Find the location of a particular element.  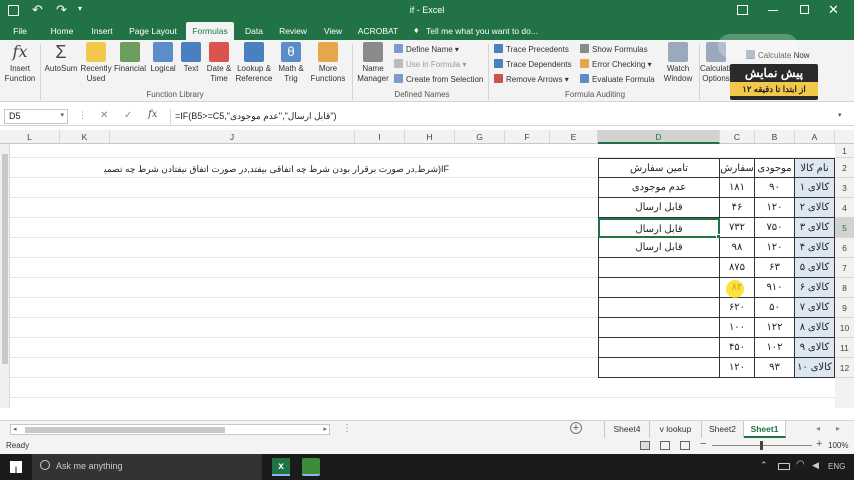

cell-a3: کالای ۱ is located at coordinates (815, 188).